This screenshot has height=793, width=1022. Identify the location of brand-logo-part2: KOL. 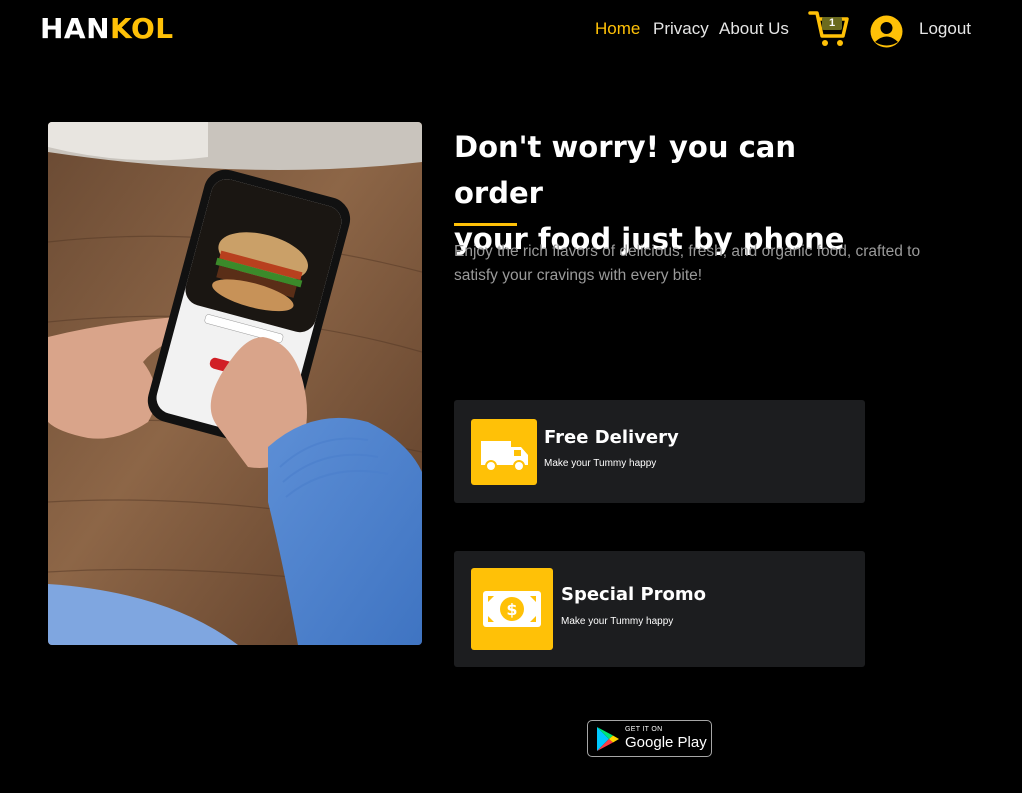
(142, 28).